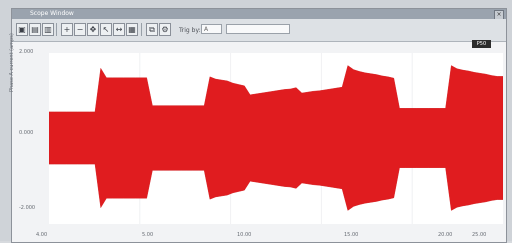 This screenshot has height=243, width=512. Describe the element at coordinates (259, 14) in the screenshot. I see `title-bar: Scope Window ×` at that location.